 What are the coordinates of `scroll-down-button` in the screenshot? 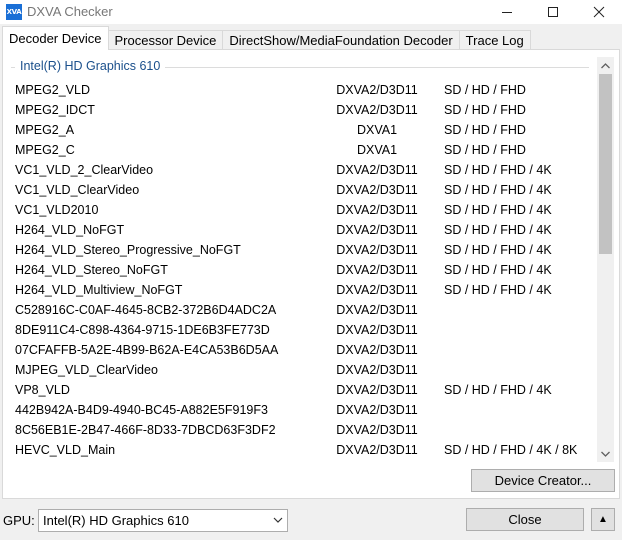 It's located at (605, 453).